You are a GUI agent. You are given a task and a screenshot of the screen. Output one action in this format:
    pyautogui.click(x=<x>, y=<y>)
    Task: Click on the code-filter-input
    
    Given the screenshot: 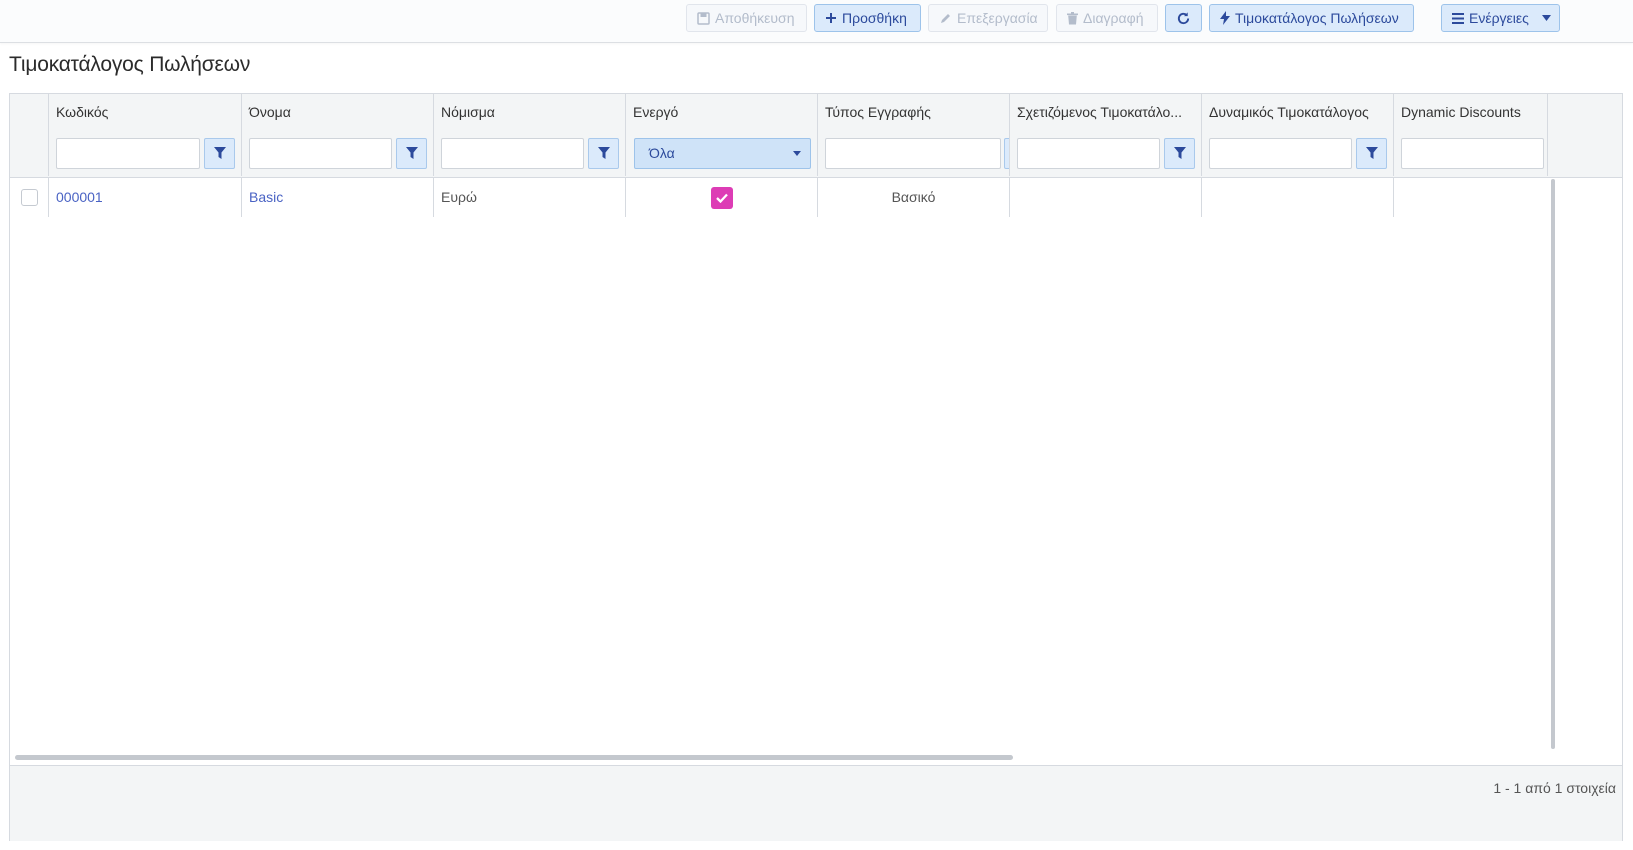 What is the action you would take?
    pyautogui.click(x=128, y=153)
    